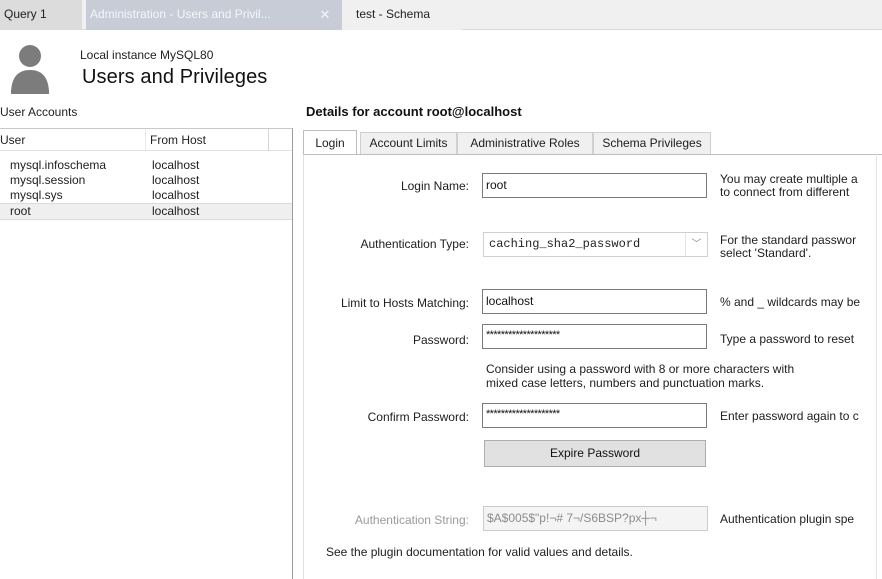  Describe the element at coordinates (696, 244) in the screenshot. I see `chevron-down-icon: ﹀` at that location.